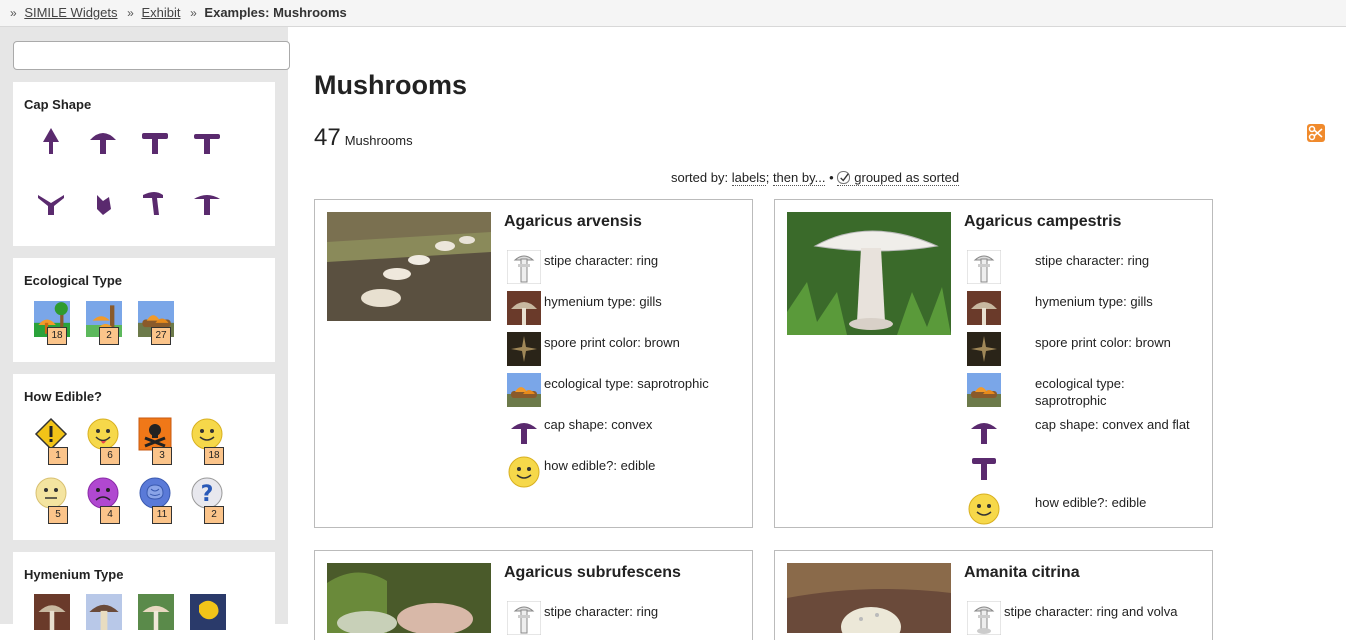 The height and width of the screenshot is (640, 1346). What do you see at coordinates (208, 612) in the screenshot?
I see `hymenium-ridges-icon` at bounding box center [208, 612].